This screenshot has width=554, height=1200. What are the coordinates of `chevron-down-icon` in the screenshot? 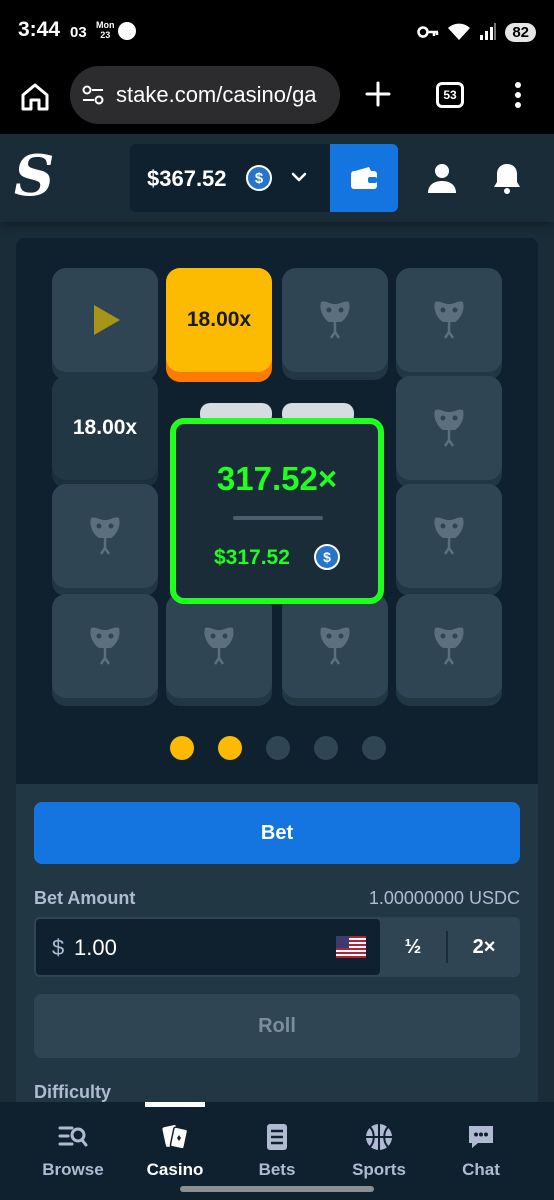 It's located at (299, 177).